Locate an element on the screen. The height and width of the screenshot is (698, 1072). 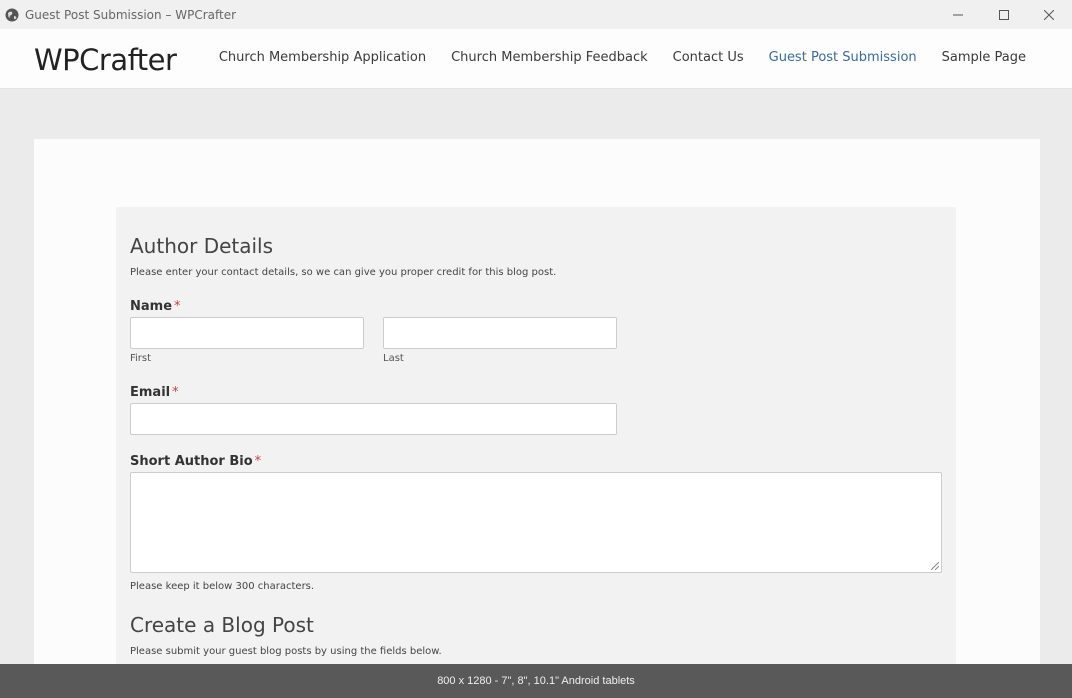
post-section-title: Create a Blog Post is located at coordinates (222, 625).